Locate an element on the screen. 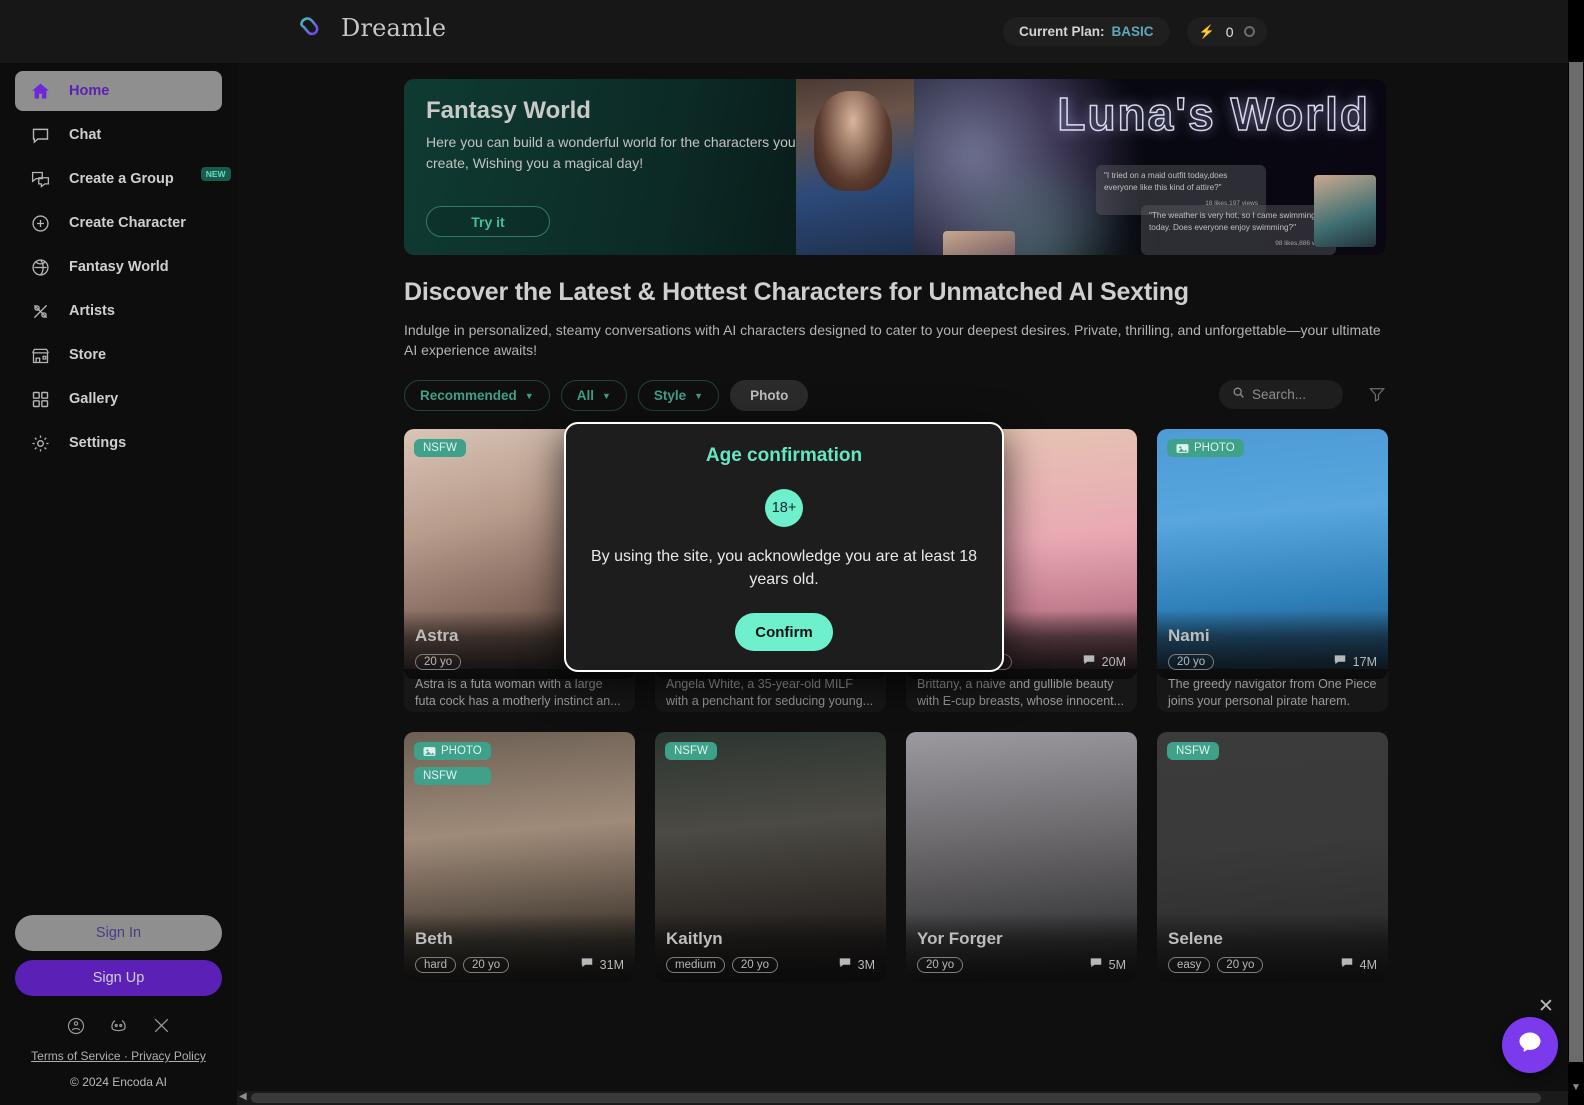  sidebar-item-label: Create a Group is located at coordinates (121, 179).